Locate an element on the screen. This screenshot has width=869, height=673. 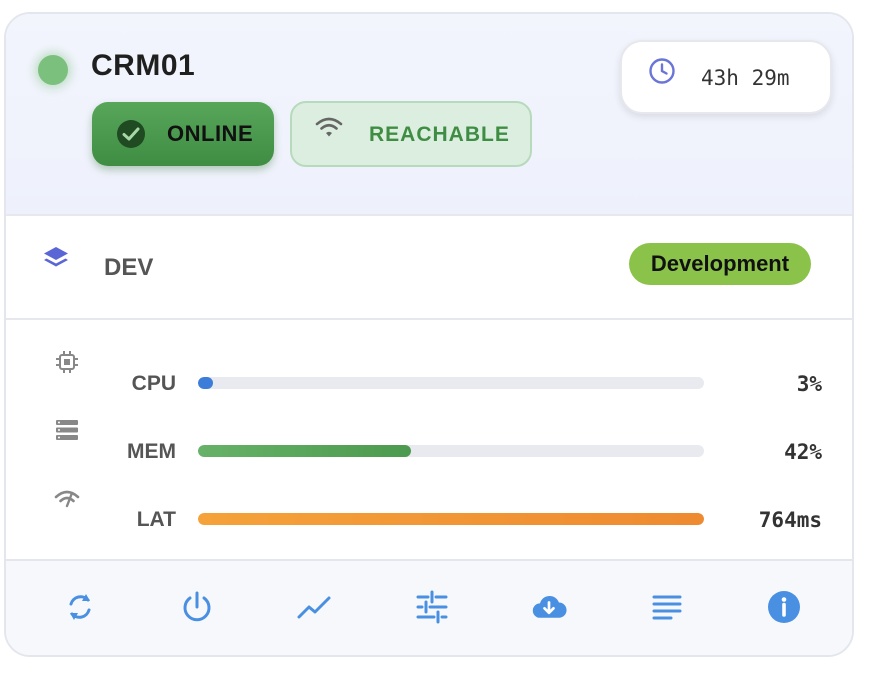
metric-label: MEM is located at coordinates (151, 451).